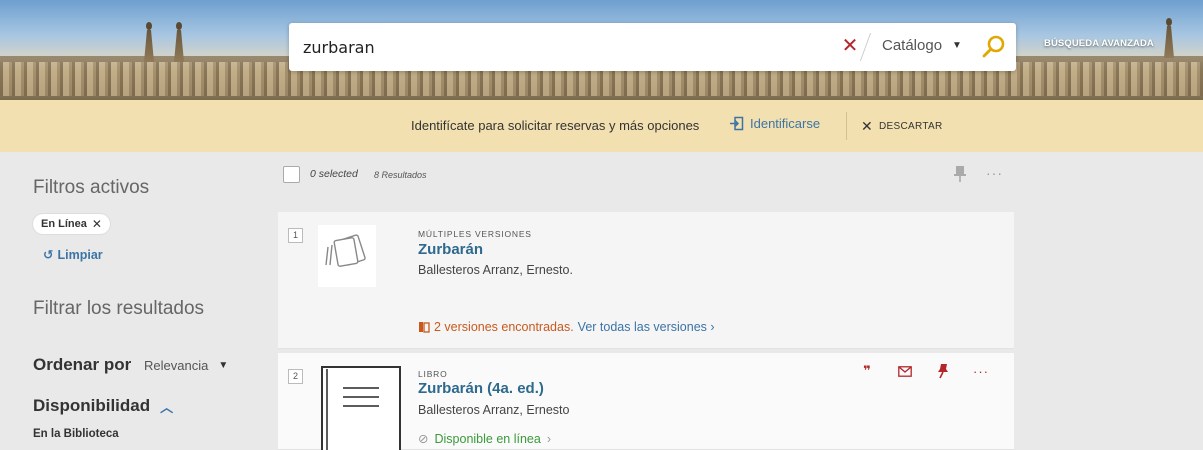 Image resolution: width=1203 pixels, height=450 pixels. What do you see at coordinates (850, 46) in the screenshot?
I see `clear-search-icon: ✕` at bounding box center [850, 46].